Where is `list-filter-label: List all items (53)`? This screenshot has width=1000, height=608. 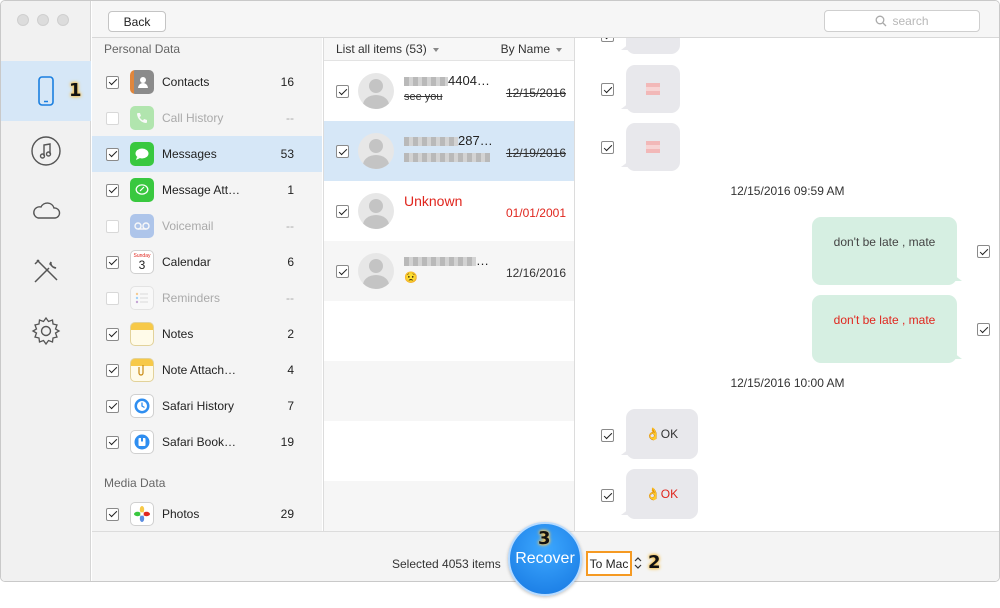
list-filter-label: List all items (53) is located at coordinates (381, 49).